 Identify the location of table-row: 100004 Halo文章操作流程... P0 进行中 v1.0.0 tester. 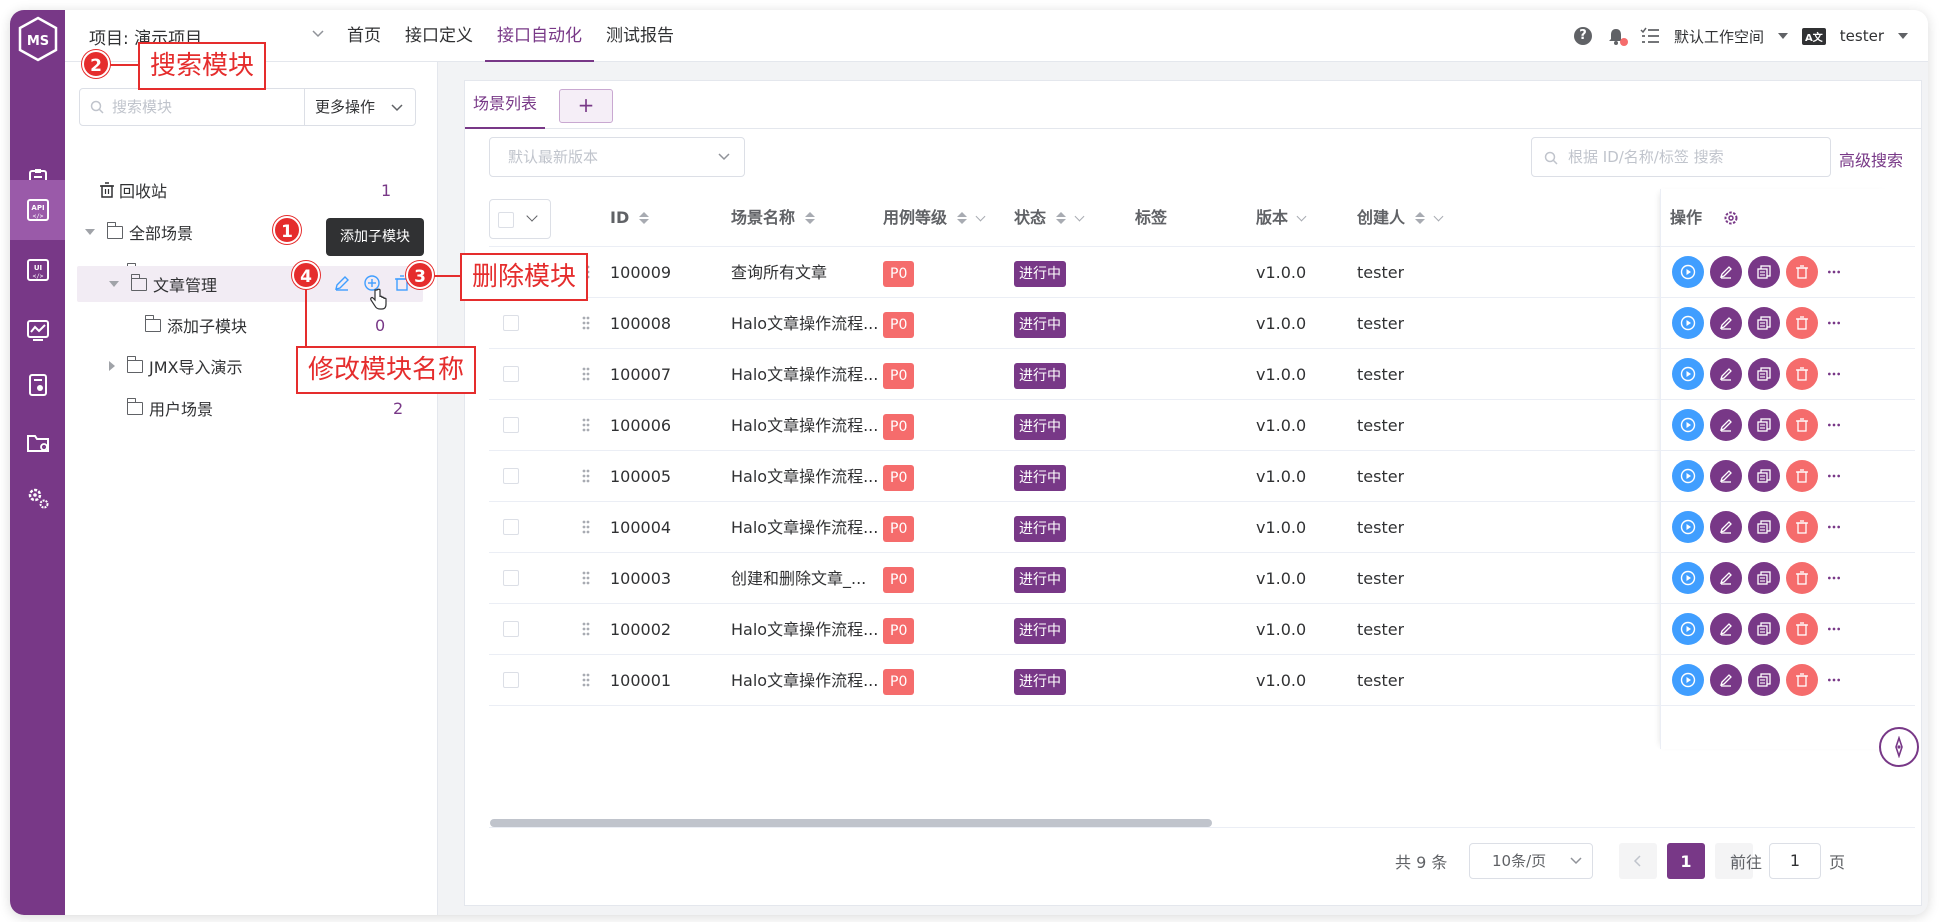
(1202, 527).